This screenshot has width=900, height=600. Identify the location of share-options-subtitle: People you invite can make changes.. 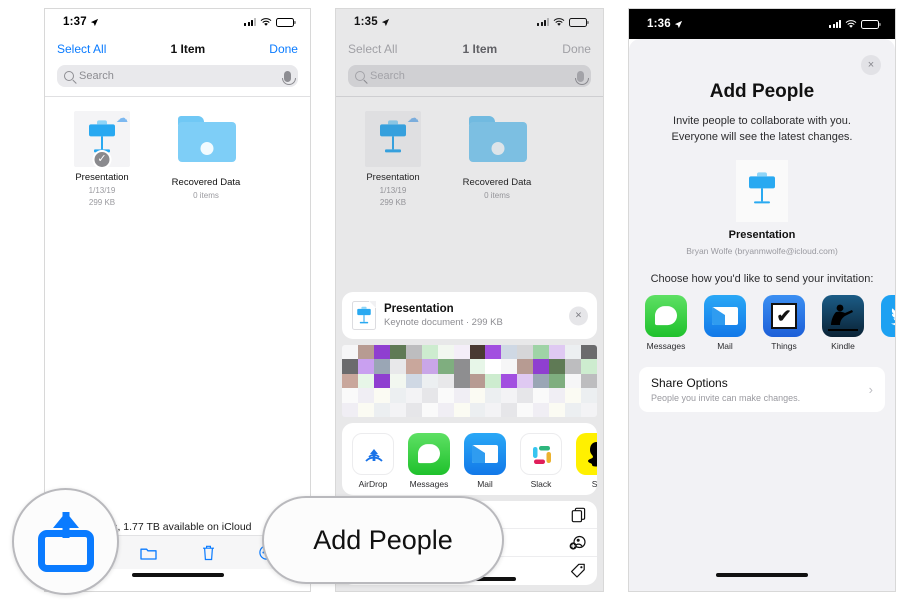
(726, 397).